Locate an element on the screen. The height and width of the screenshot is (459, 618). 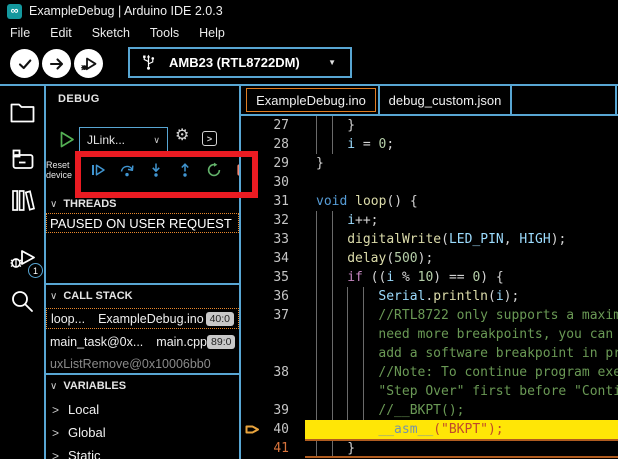
variables-group-global: > Global is located at coordinates (79, 432).